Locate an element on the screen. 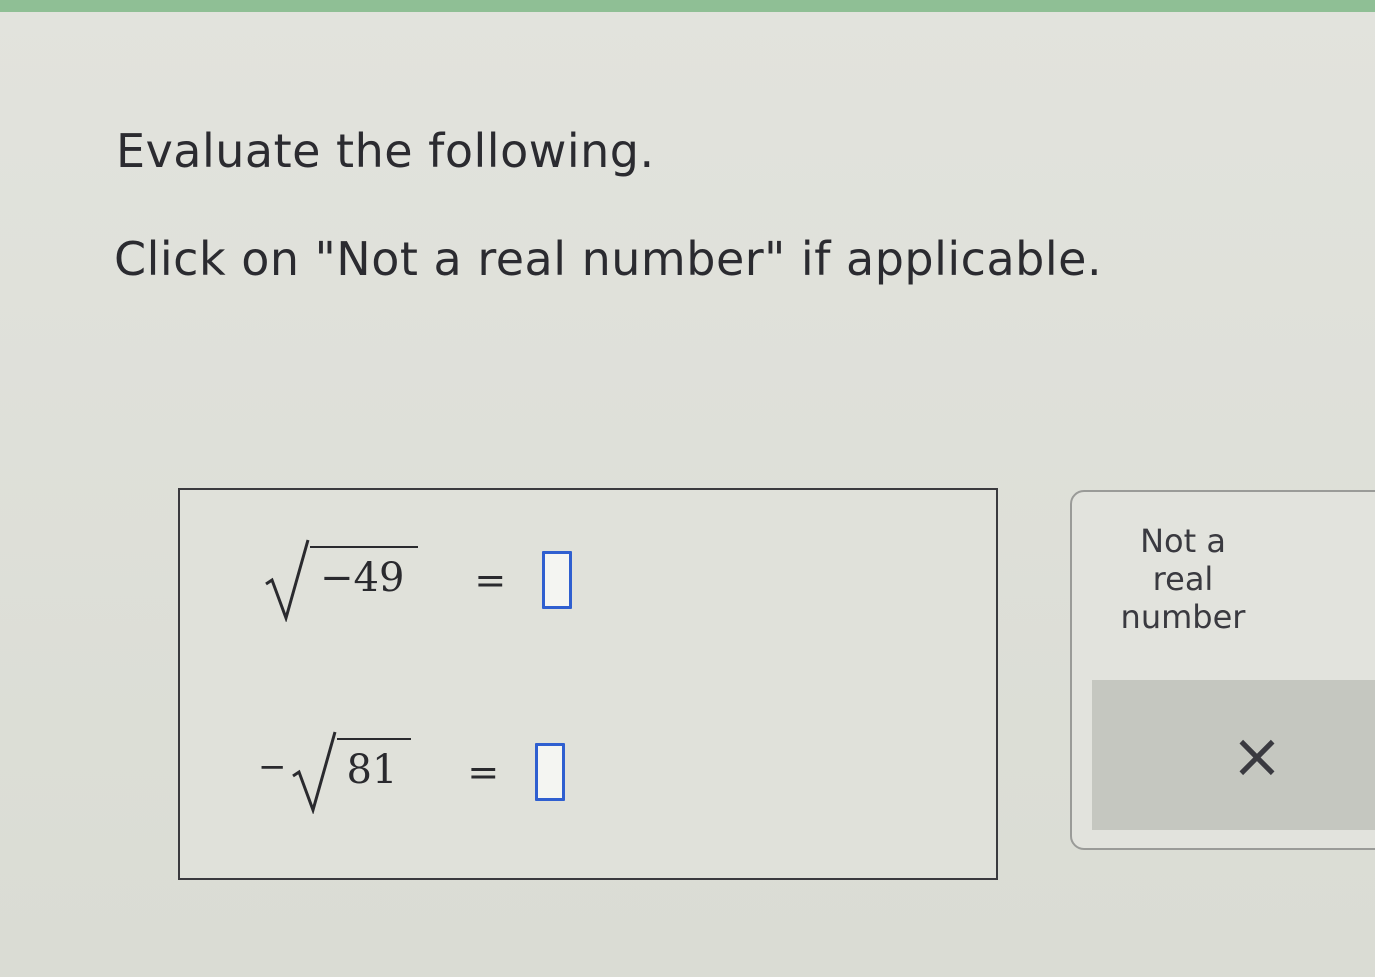 This screenshot has width=1375, height=977. problem-1-radicand: −49 is located at coordinates (364, 577).